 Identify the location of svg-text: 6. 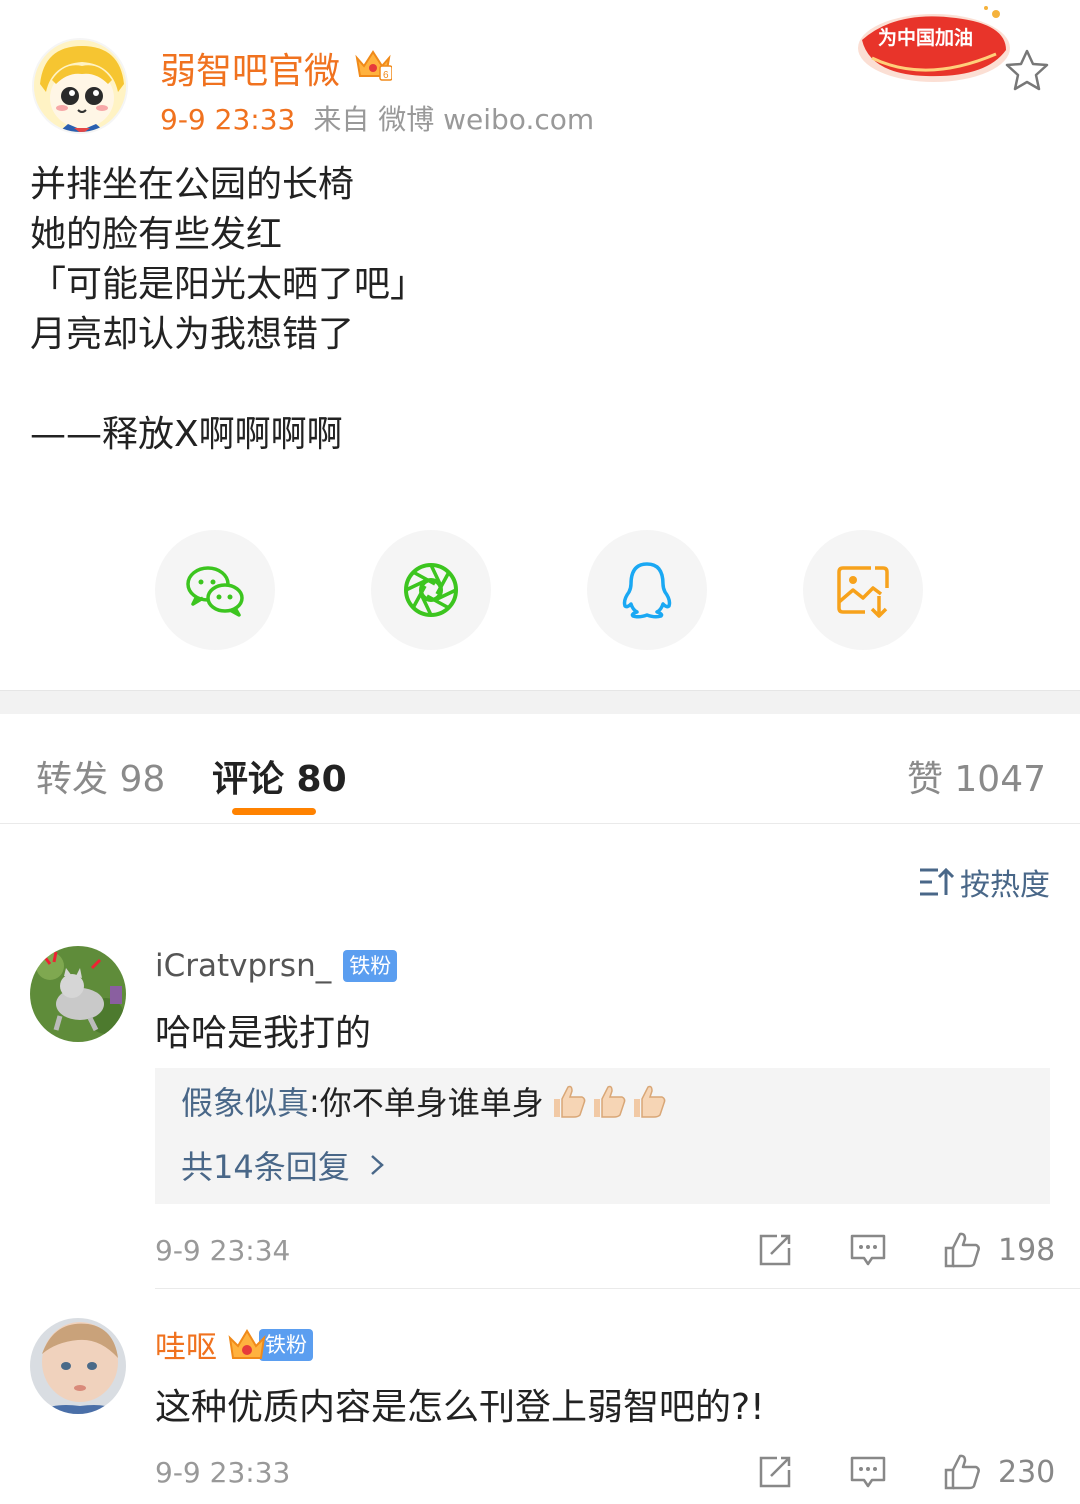
(386, 75).